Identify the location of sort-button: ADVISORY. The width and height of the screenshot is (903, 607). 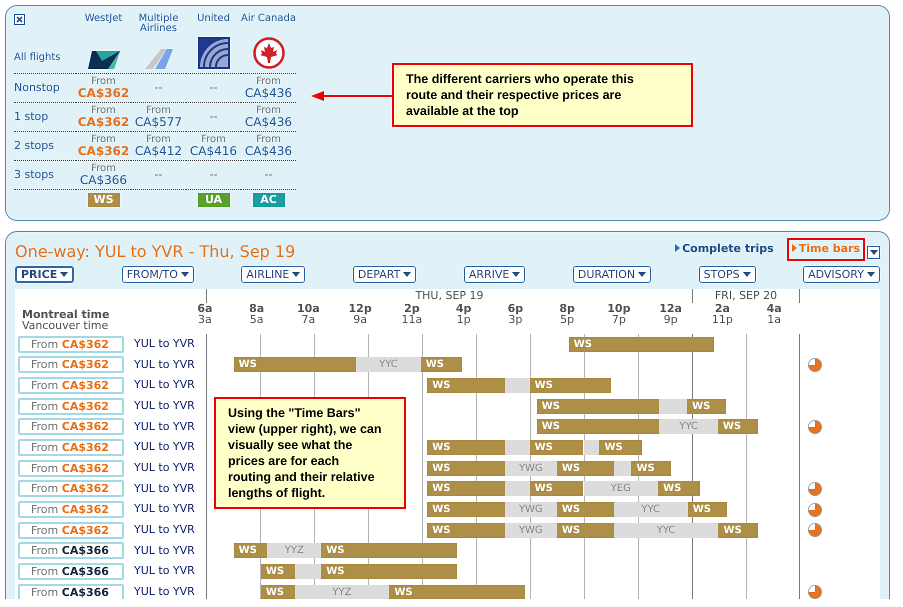
(841, 274).